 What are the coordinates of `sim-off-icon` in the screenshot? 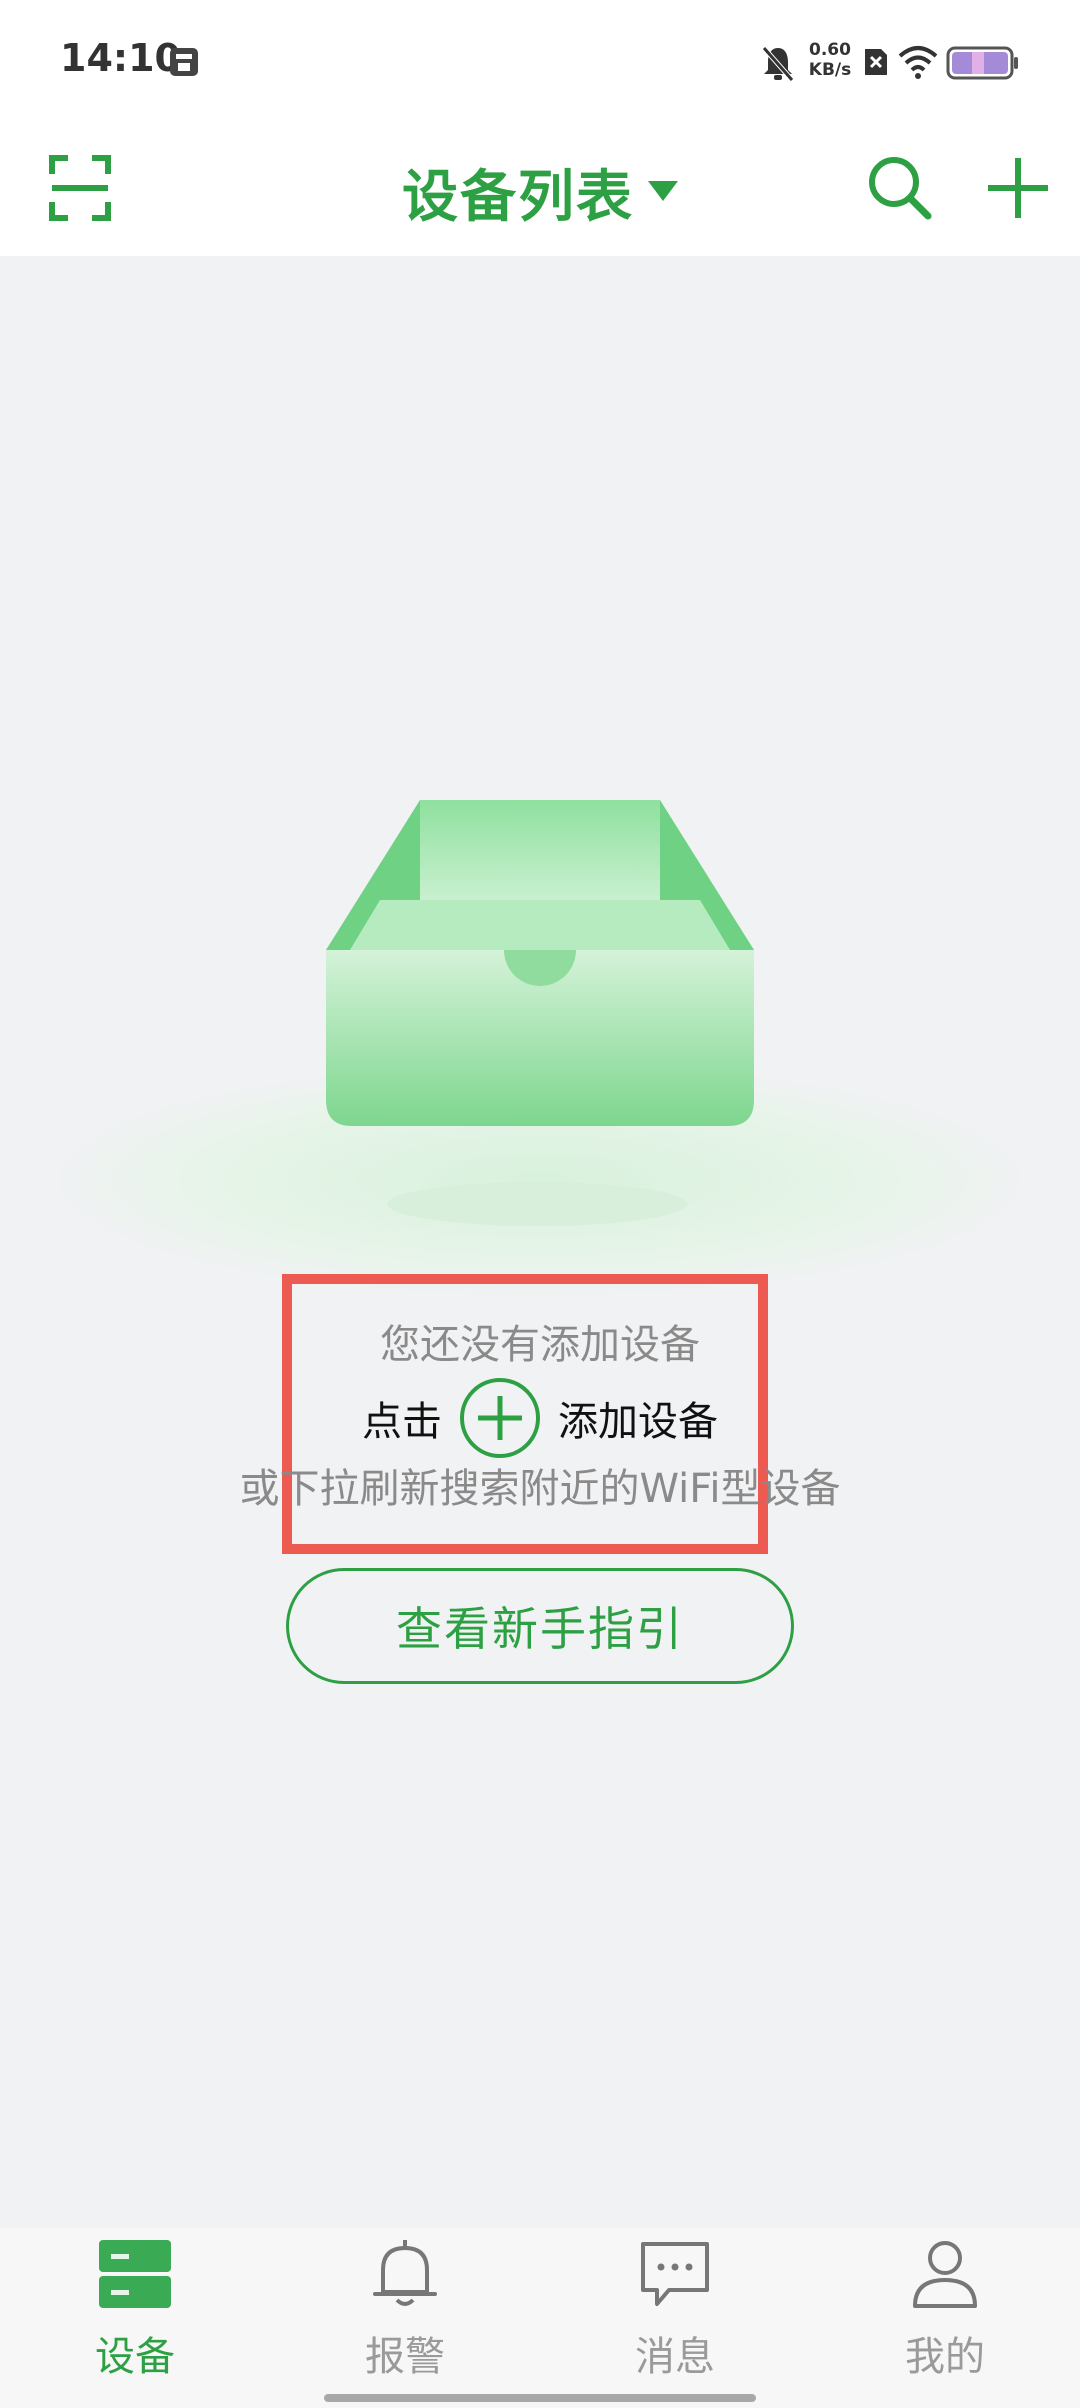 It's located at (876, 64).